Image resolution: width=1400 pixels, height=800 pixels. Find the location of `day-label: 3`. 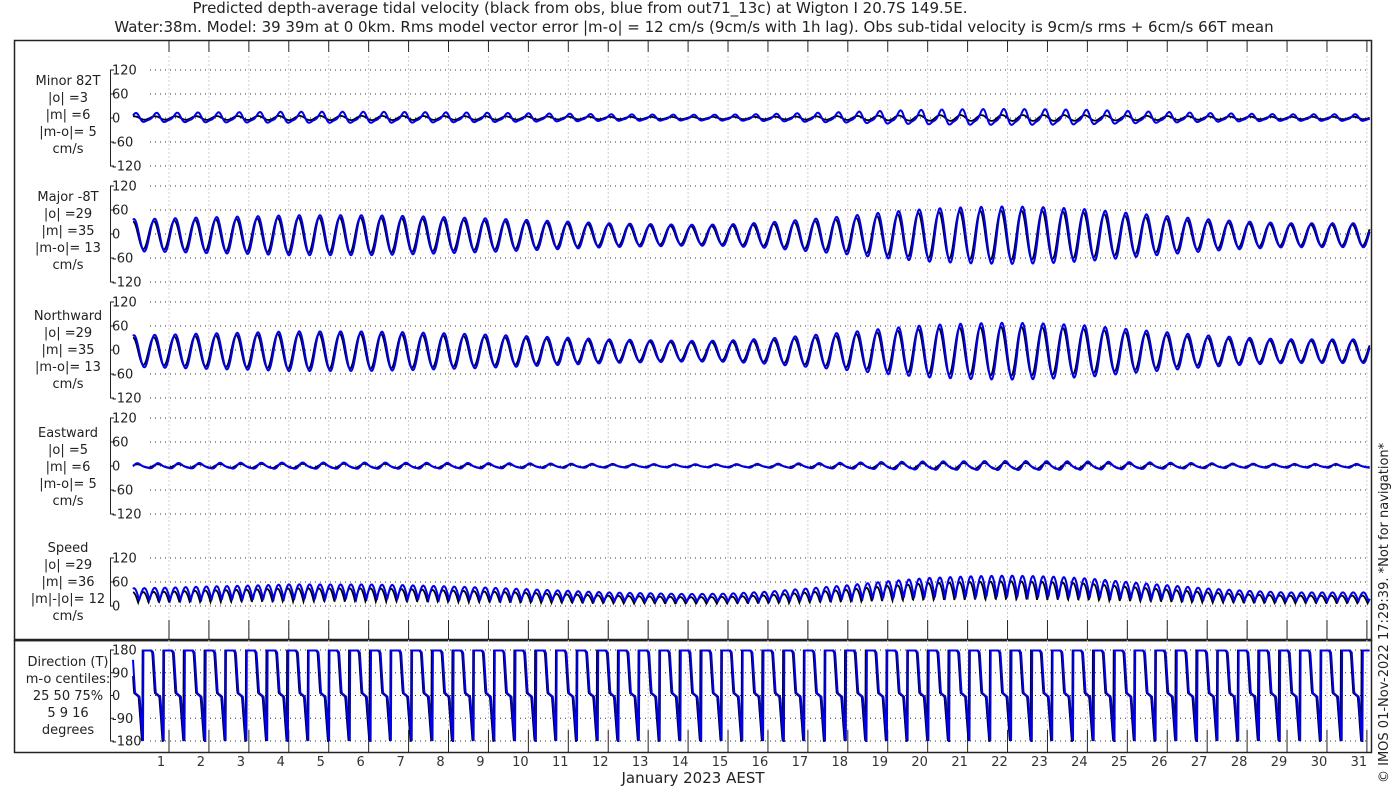

day-label: 3 is located at coordinates (241, 762).